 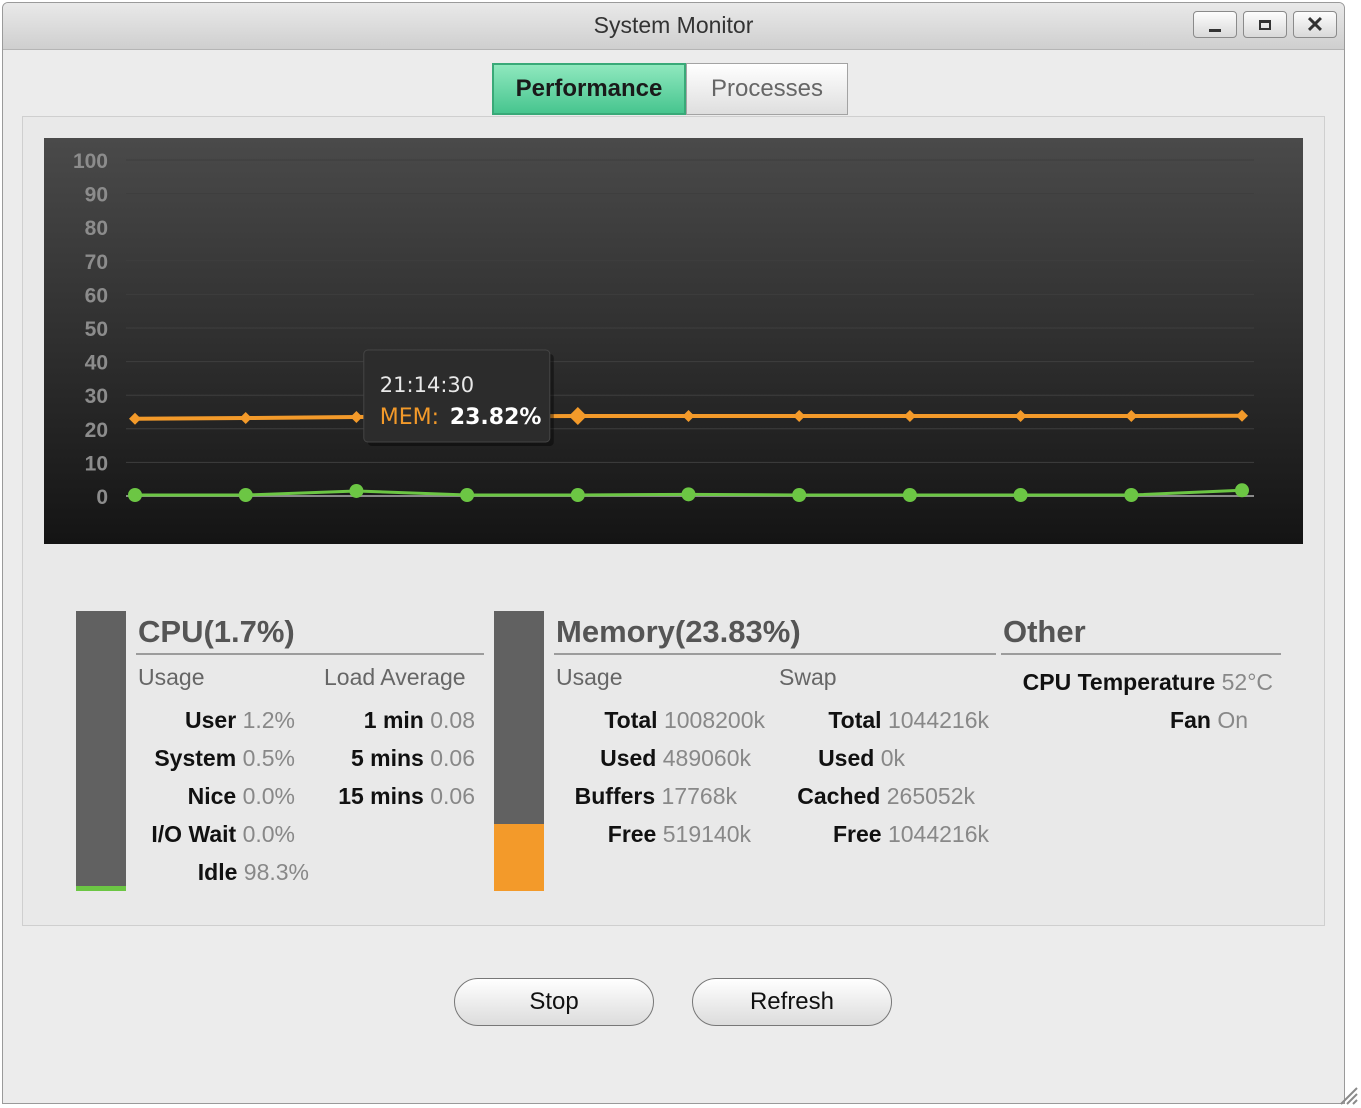 I want to click on swap-cached-row: Cached 265052k, so click(x=886, y=796).